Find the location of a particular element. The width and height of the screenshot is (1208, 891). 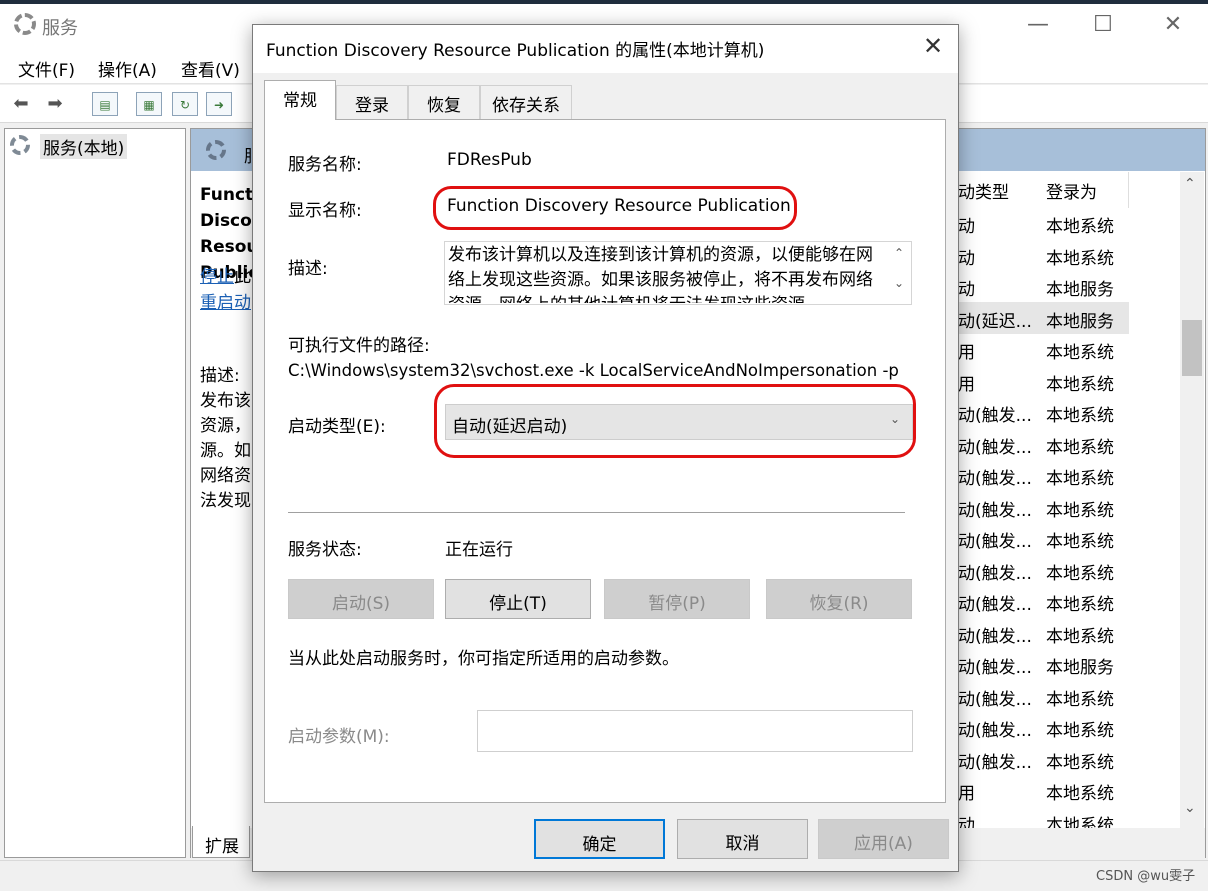

tree-item-services-local: 服务(本地) is located at coordinates (84, 146).